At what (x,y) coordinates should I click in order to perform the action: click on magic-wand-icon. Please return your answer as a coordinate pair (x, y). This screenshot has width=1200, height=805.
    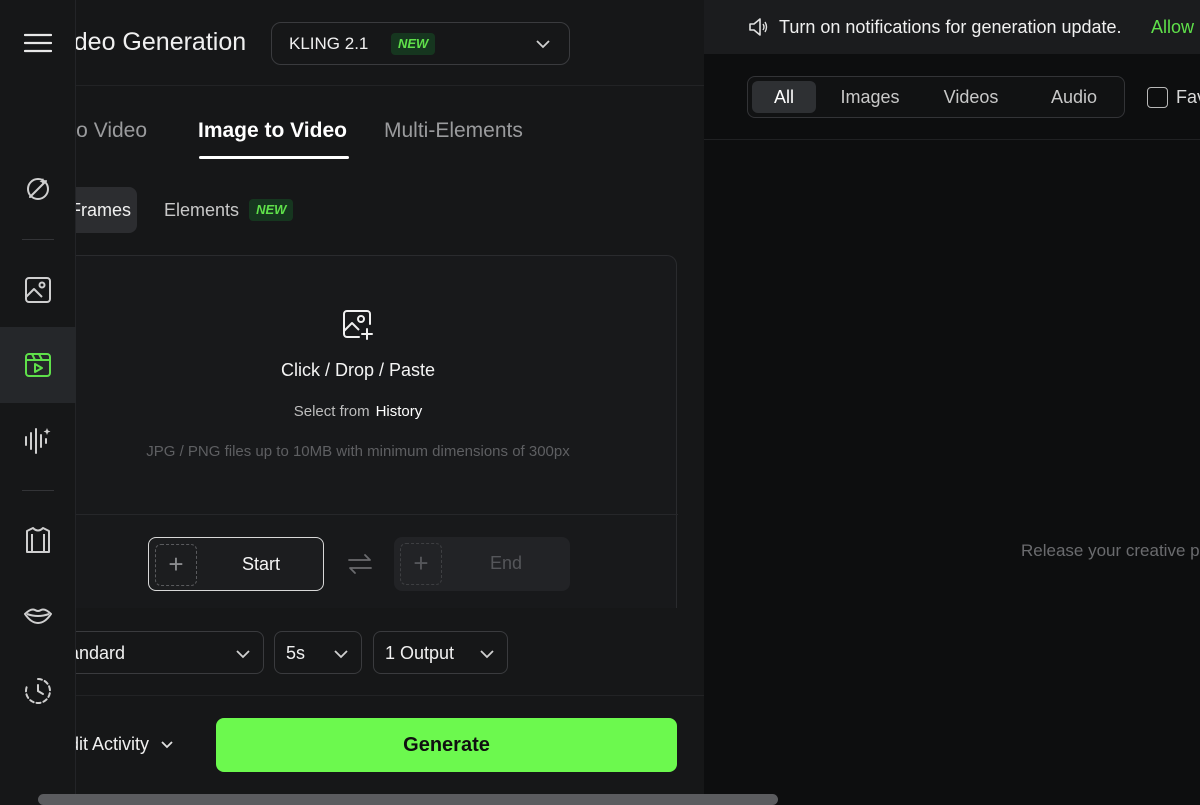
    Looking at the image, I should click on (38, 189).